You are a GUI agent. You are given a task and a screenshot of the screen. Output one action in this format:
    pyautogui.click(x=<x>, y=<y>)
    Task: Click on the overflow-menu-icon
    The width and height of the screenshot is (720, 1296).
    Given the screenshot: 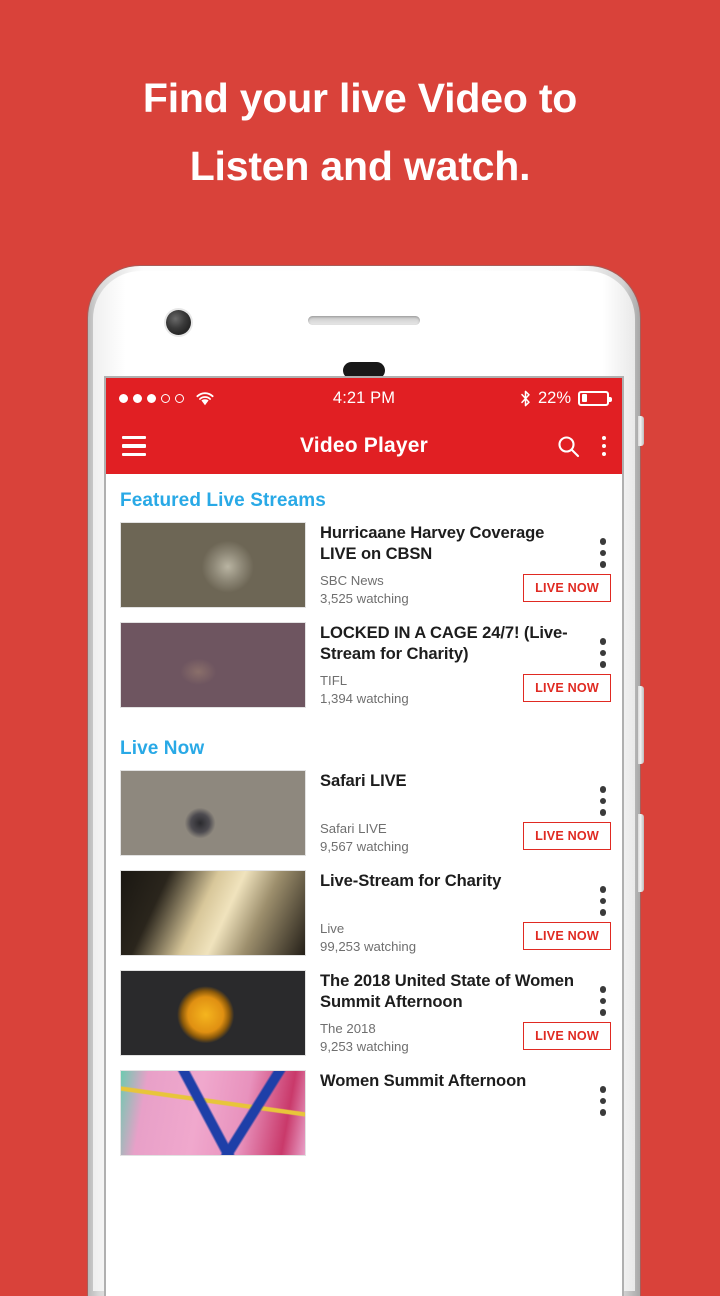 What is the action you would take?
    pyautogui.click(x=603, y=446)
    